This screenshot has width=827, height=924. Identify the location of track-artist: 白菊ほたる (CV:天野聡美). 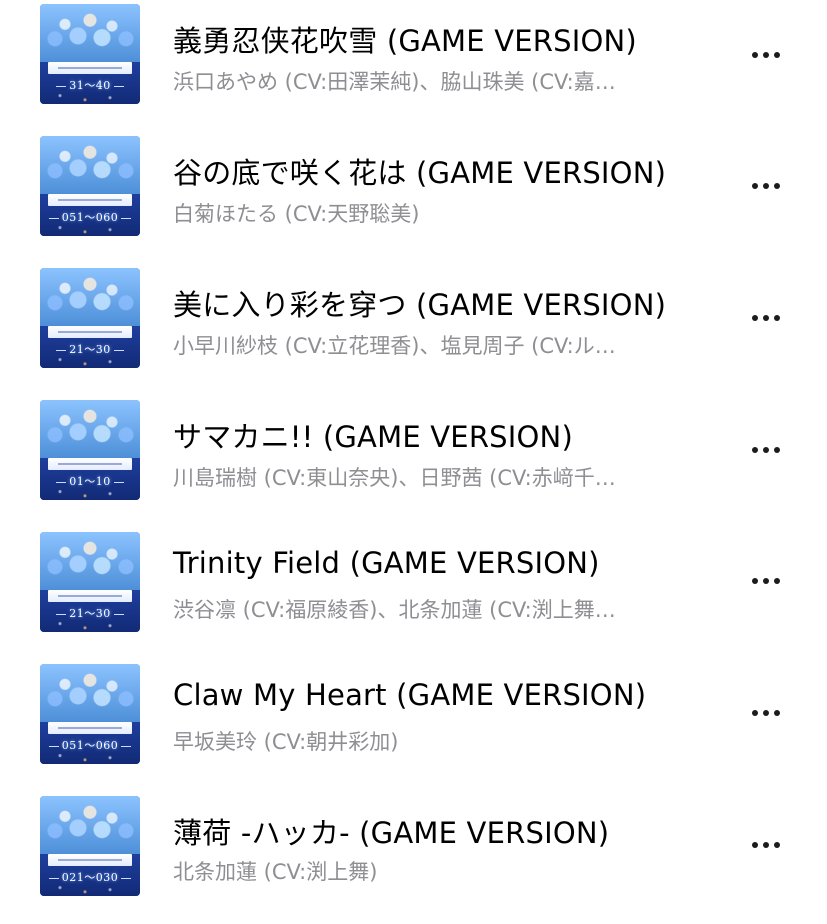
(296, 214).